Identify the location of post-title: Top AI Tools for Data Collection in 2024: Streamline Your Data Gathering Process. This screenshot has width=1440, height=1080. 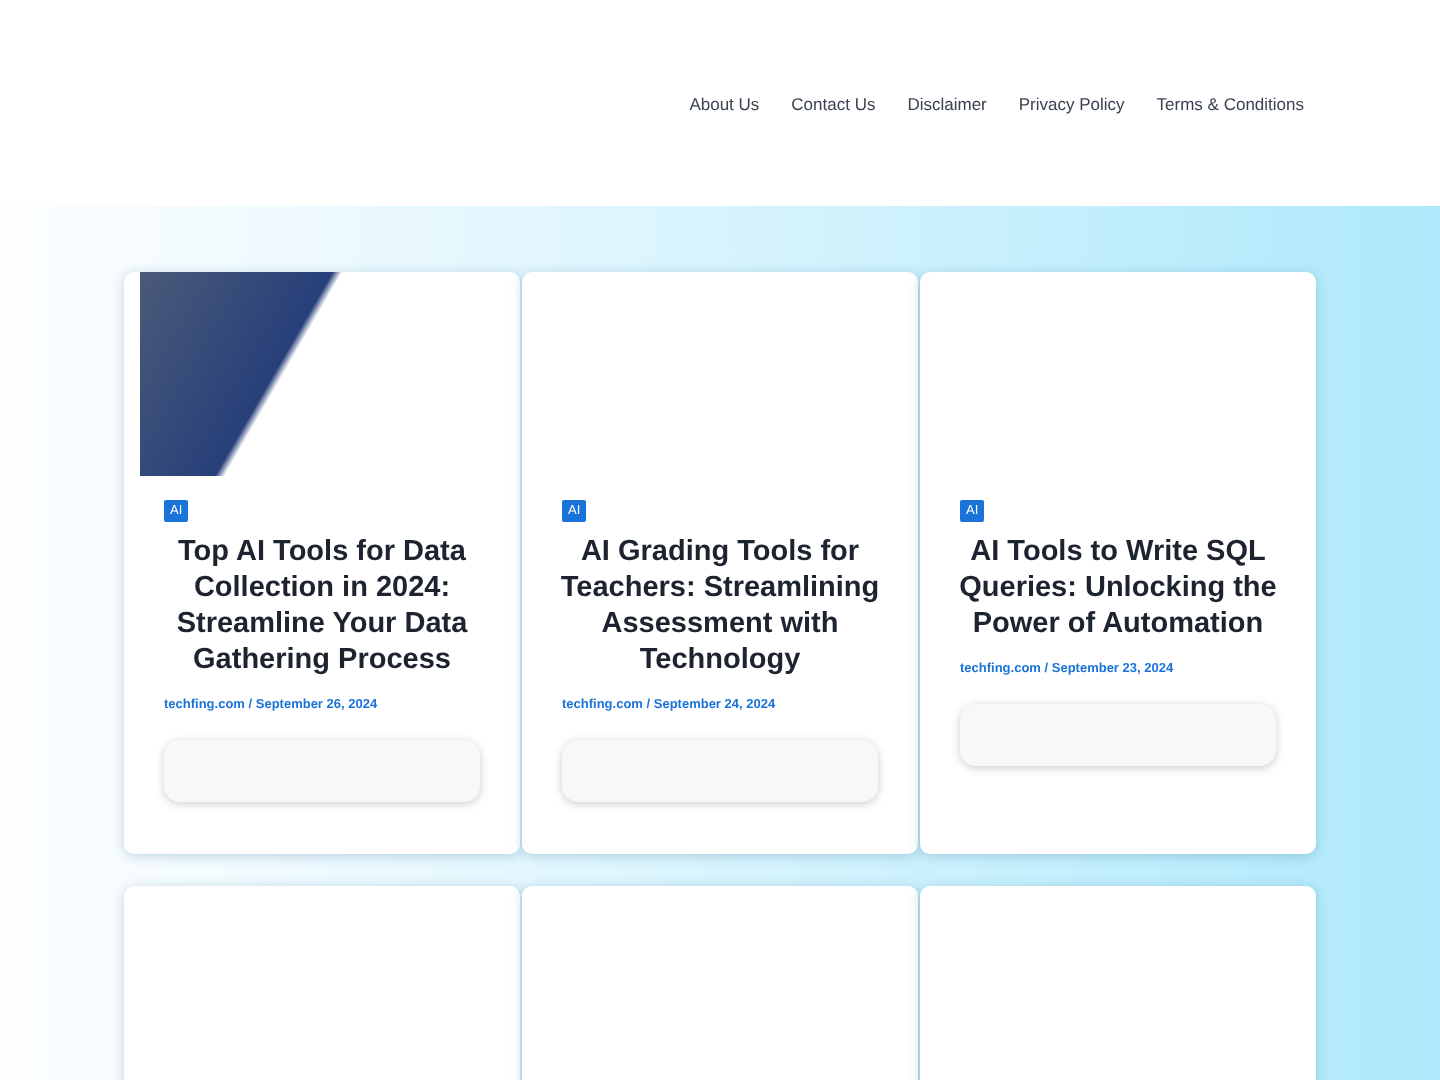
(322, 606).